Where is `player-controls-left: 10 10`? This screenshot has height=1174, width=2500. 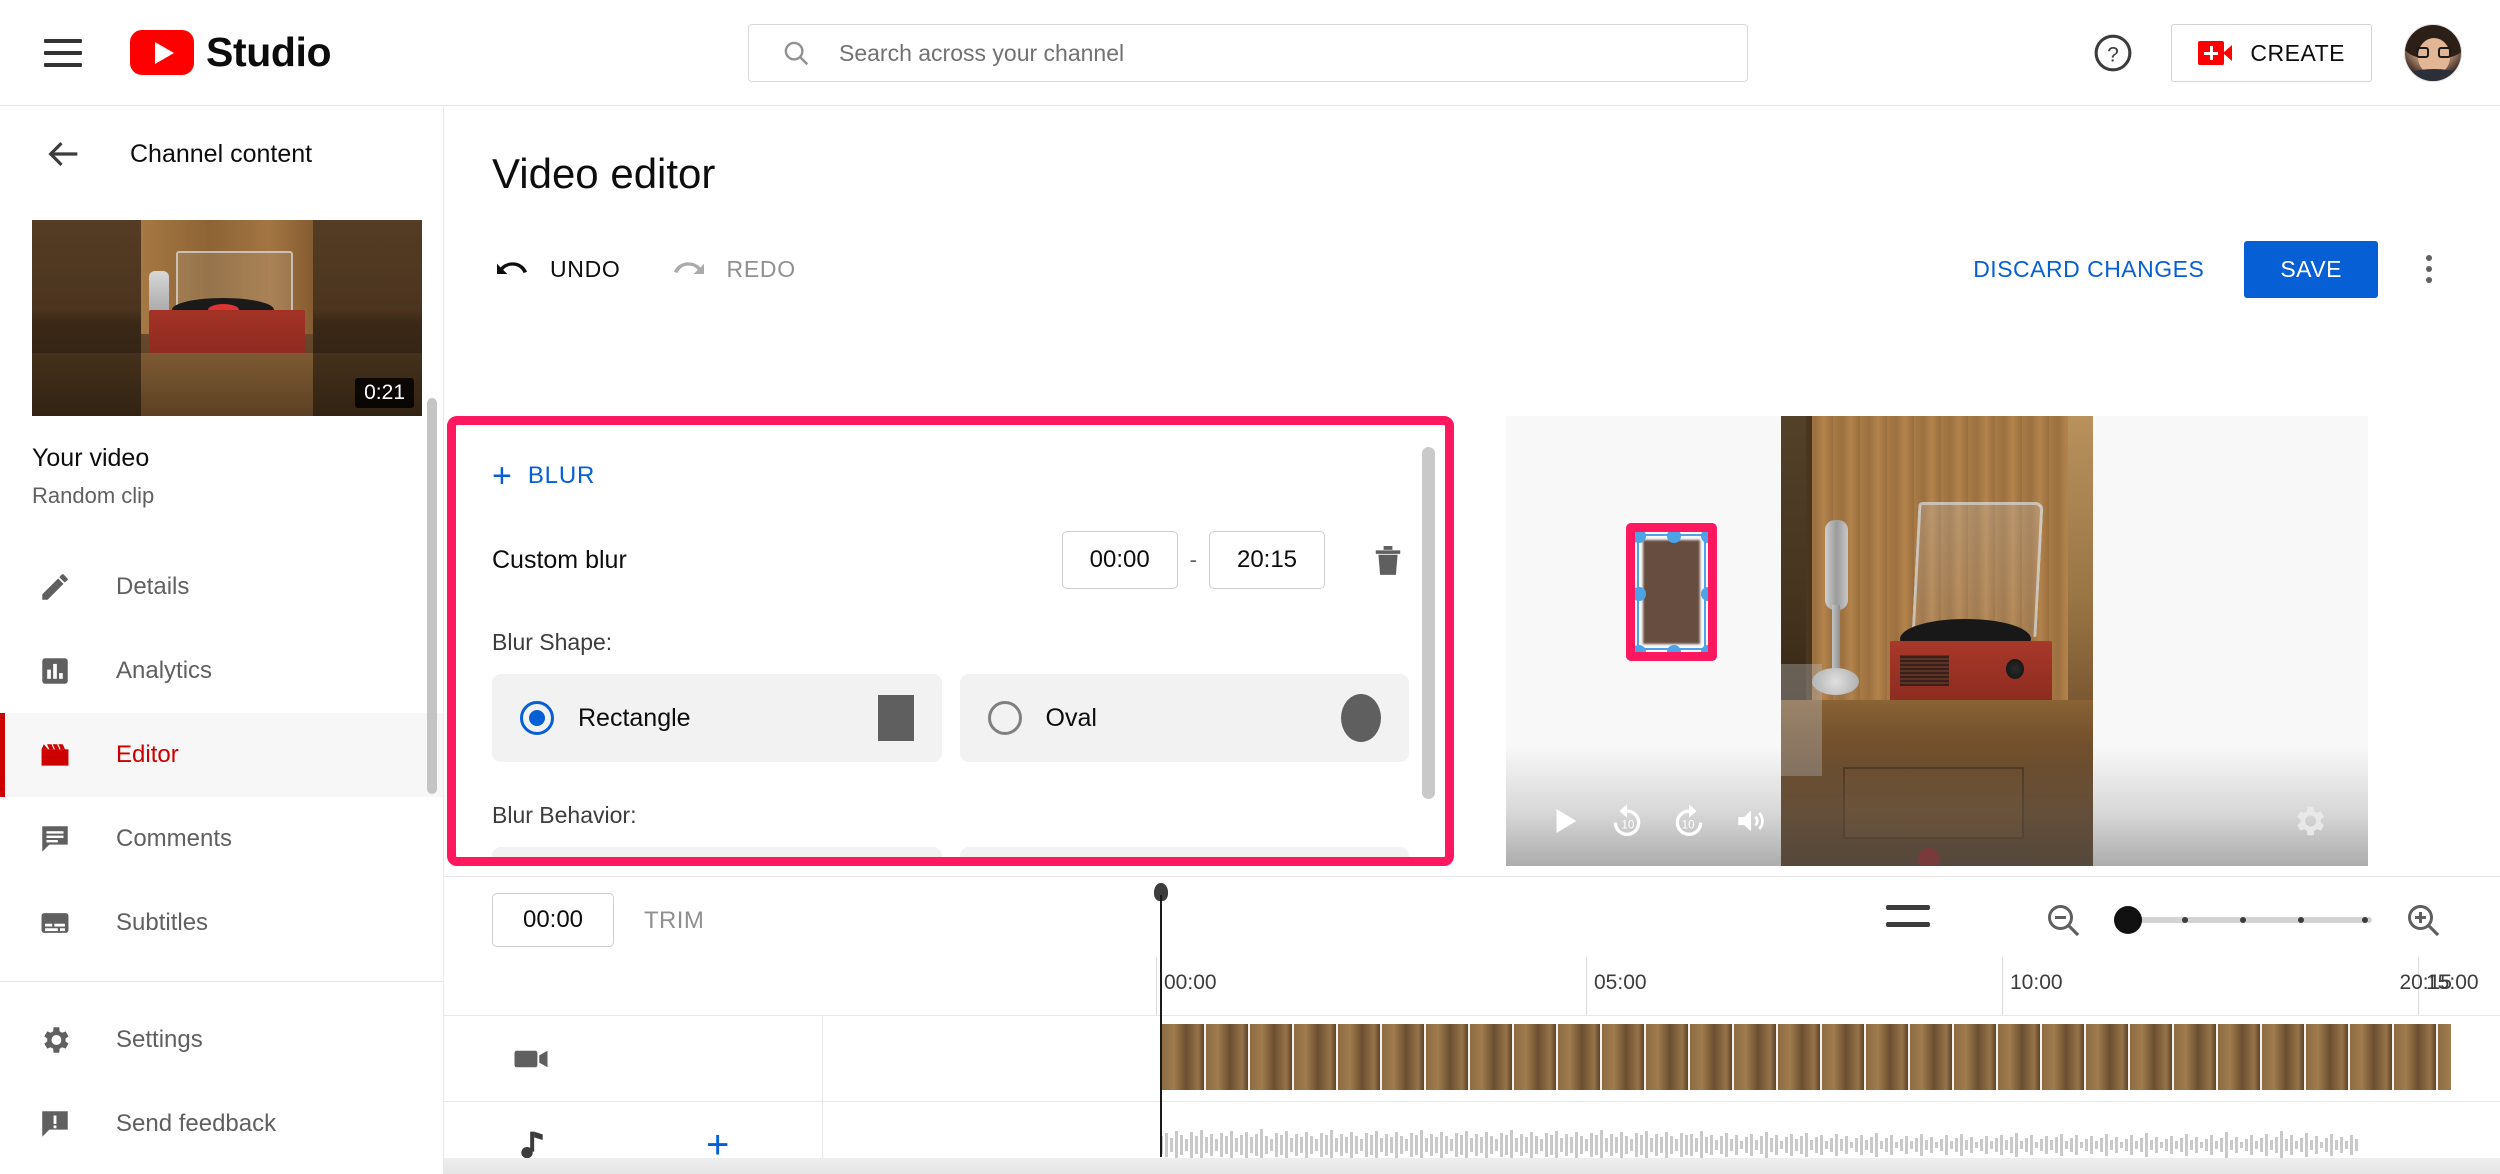
player-controls-left: 10 10 is located at coordinates (1658, 821).